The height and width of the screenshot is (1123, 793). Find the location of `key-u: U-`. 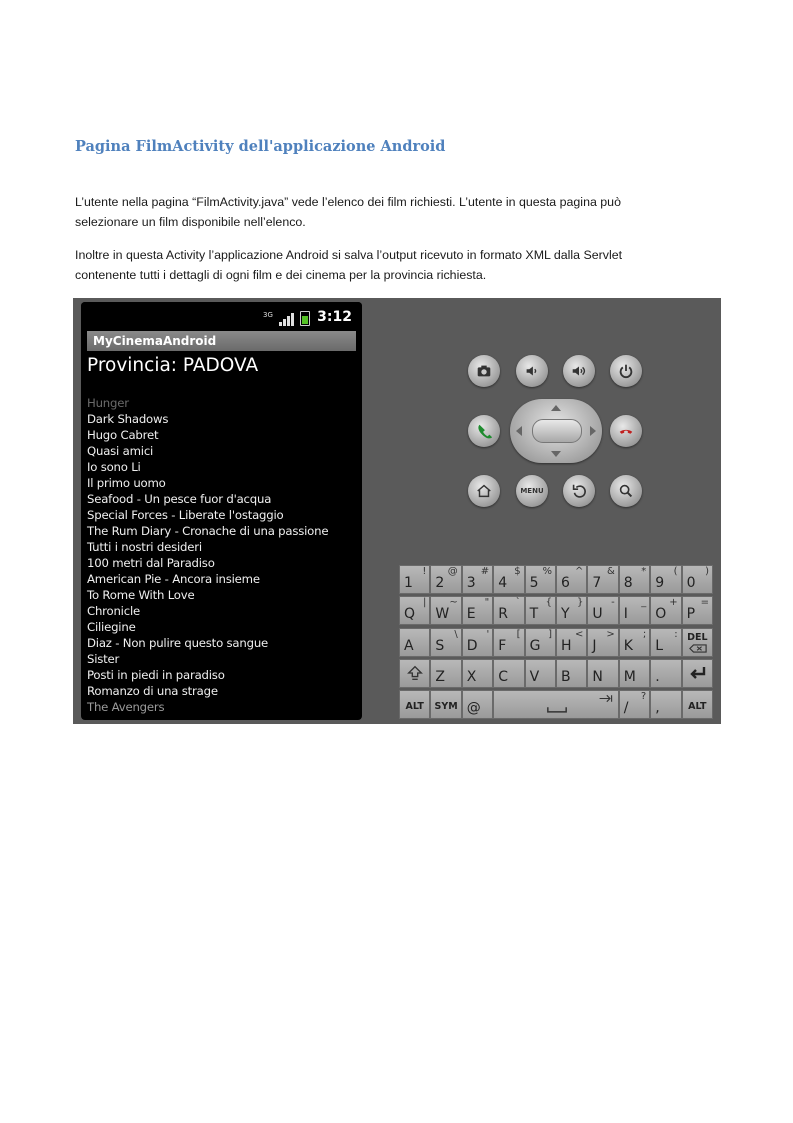

key-u: U- is located at coordinates (603, 611).